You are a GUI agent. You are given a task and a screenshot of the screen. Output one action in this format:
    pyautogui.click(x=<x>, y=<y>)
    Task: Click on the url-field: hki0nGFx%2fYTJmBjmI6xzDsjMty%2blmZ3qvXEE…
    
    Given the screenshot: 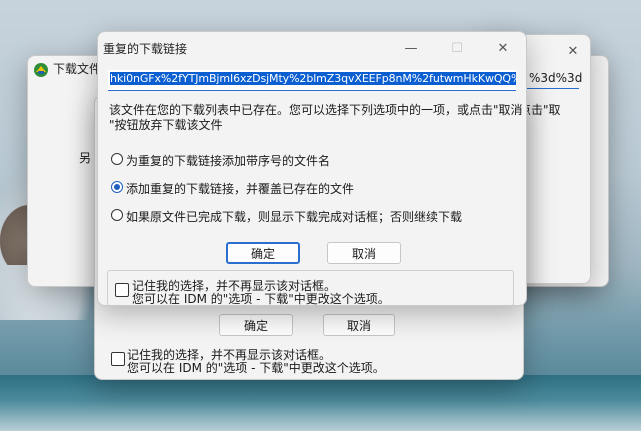 What is the action you would take?
    pyautogui.click(x=312, y=80)
    